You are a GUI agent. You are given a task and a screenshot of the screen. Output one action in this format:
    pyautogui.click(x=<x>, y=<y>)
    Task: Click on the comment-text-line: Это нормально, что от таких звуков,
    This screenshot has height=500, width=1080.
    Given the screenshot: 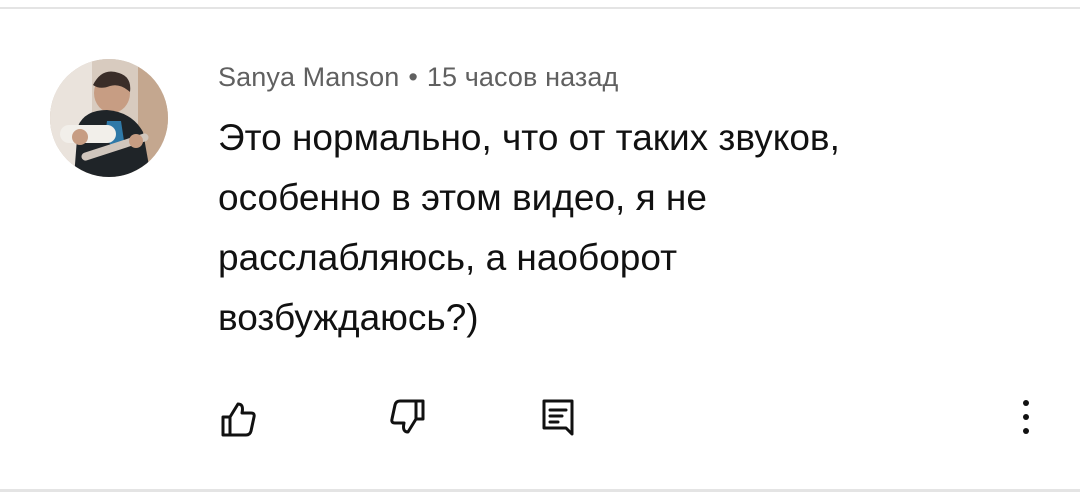 What is the action you would take?
    pyautogui.click(x=529, y=137)
    